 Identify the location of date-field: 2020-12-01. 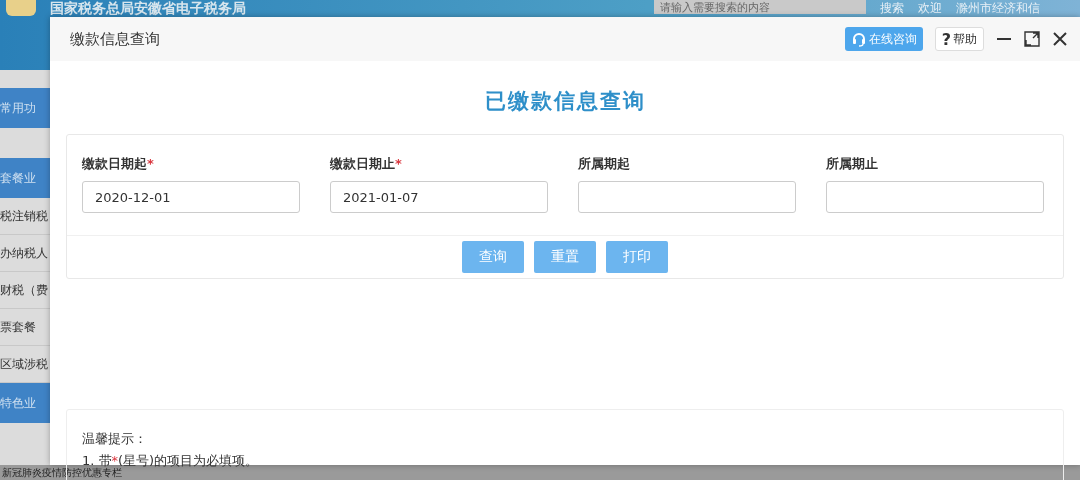
(191, 197).